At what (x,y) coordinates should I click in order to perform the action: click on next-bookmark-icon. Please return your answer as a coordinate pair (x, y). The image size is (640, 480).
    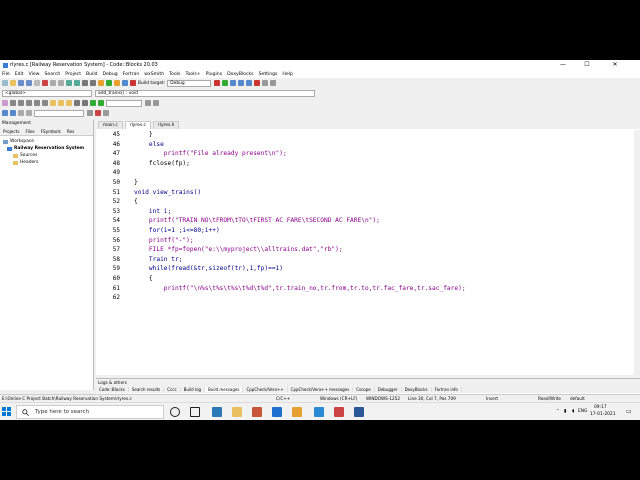
    Looking at the image, I should click on (69, 103).